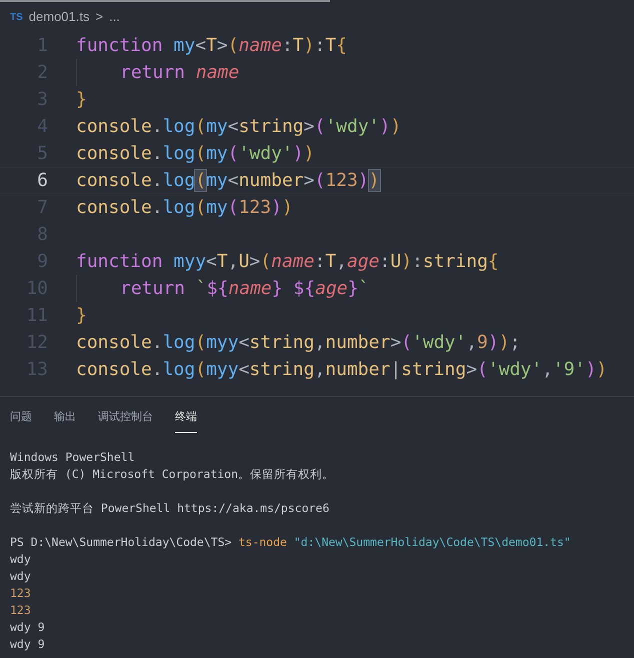 This screenshot has width=634, height=658. What do you see at coordinates (42, 181) in the screenshot?
I see `line-number: 6` at bounding box center [42, 181].